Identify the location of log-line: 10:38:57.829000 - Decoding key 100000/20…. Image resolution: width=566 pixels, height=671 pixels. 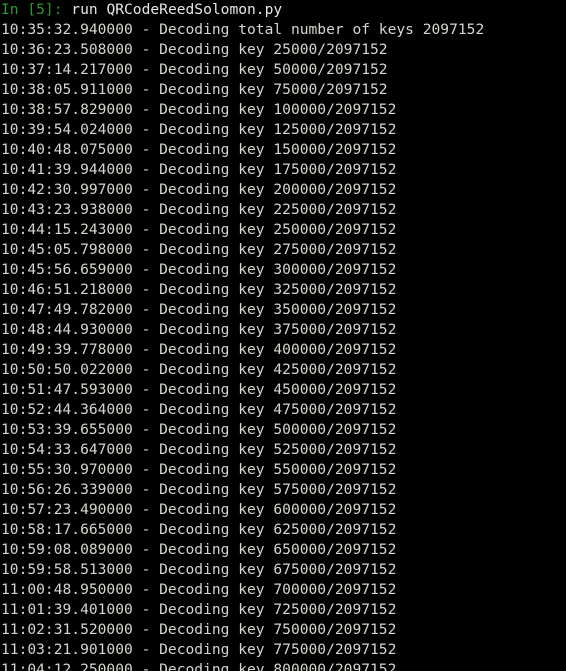
(199, 109).